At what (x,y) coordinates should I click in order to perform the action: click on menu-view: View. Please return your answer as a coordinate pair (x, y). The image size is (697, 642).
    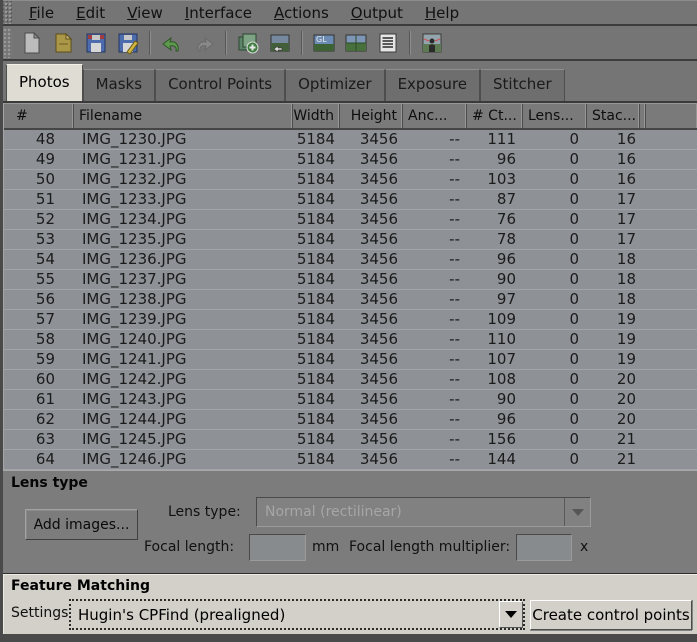
    Looking at the image, I should click on (145, 13).